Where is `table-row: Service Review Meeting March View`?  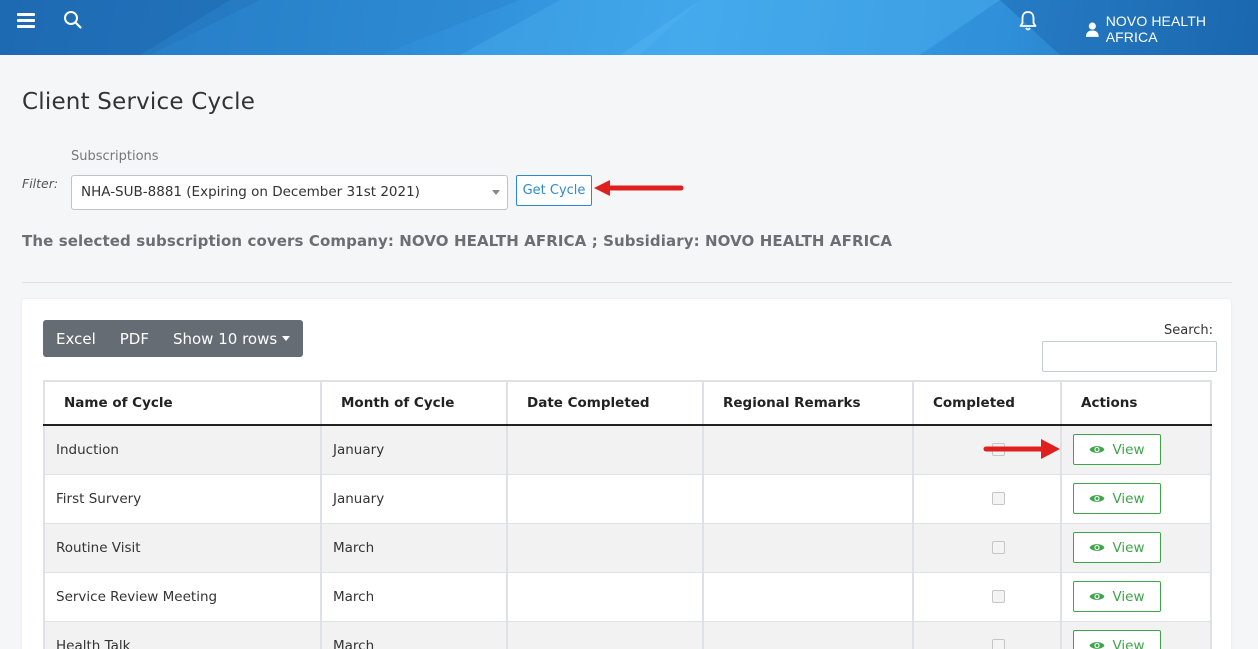 table-row: Service Review Meeting March View is located at coordinates (627, 597).